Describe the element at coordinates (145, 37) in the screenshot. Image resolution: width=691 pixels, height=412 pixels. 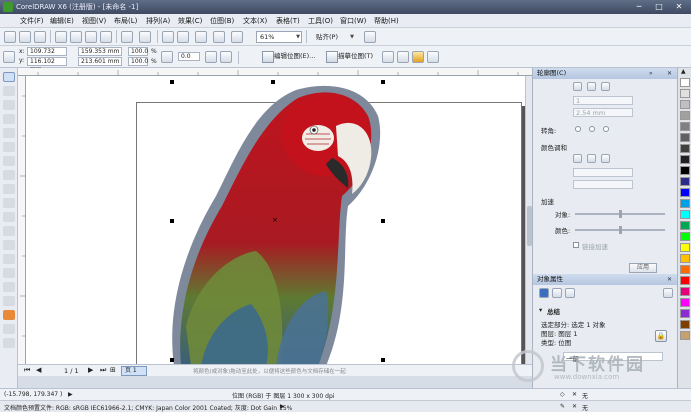
I see `redo-icon` at that location.